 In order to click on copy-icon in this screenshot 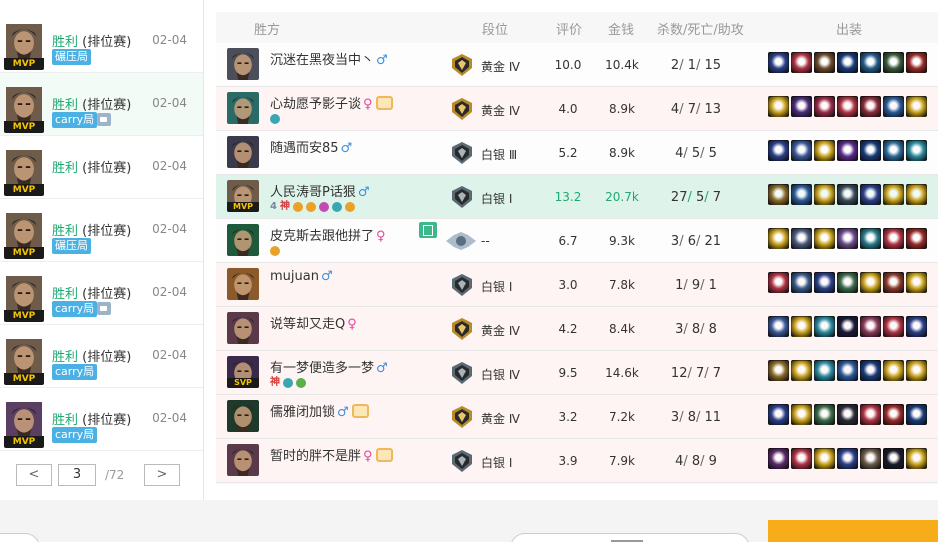, I will do `click(428, 230)`.